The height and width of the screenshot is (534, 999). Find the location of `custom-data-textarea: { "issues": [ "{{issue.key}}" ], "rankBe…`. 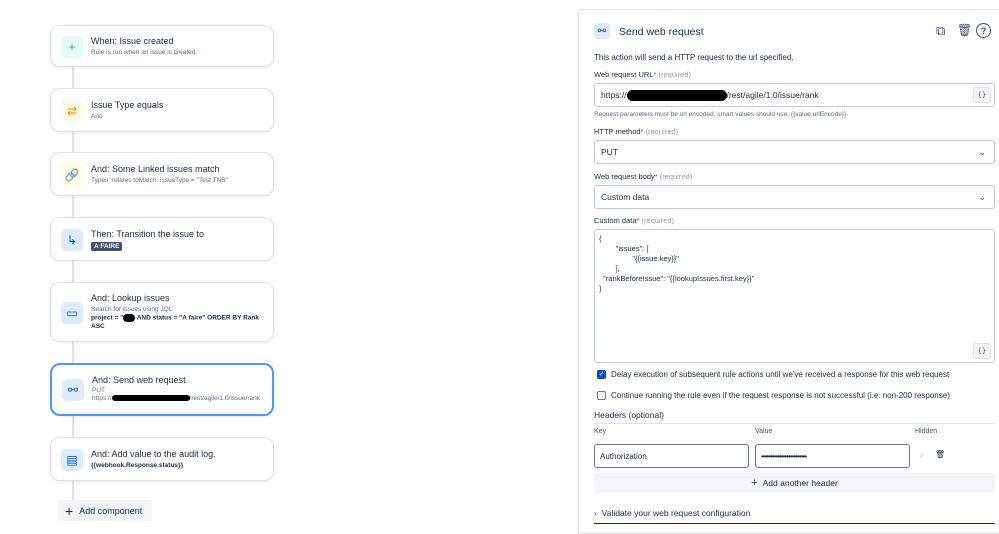

custom-data-textarea: { "issues": [ "{{issue.key}}" ], "rankBe… is located at coordinates (794, 296).